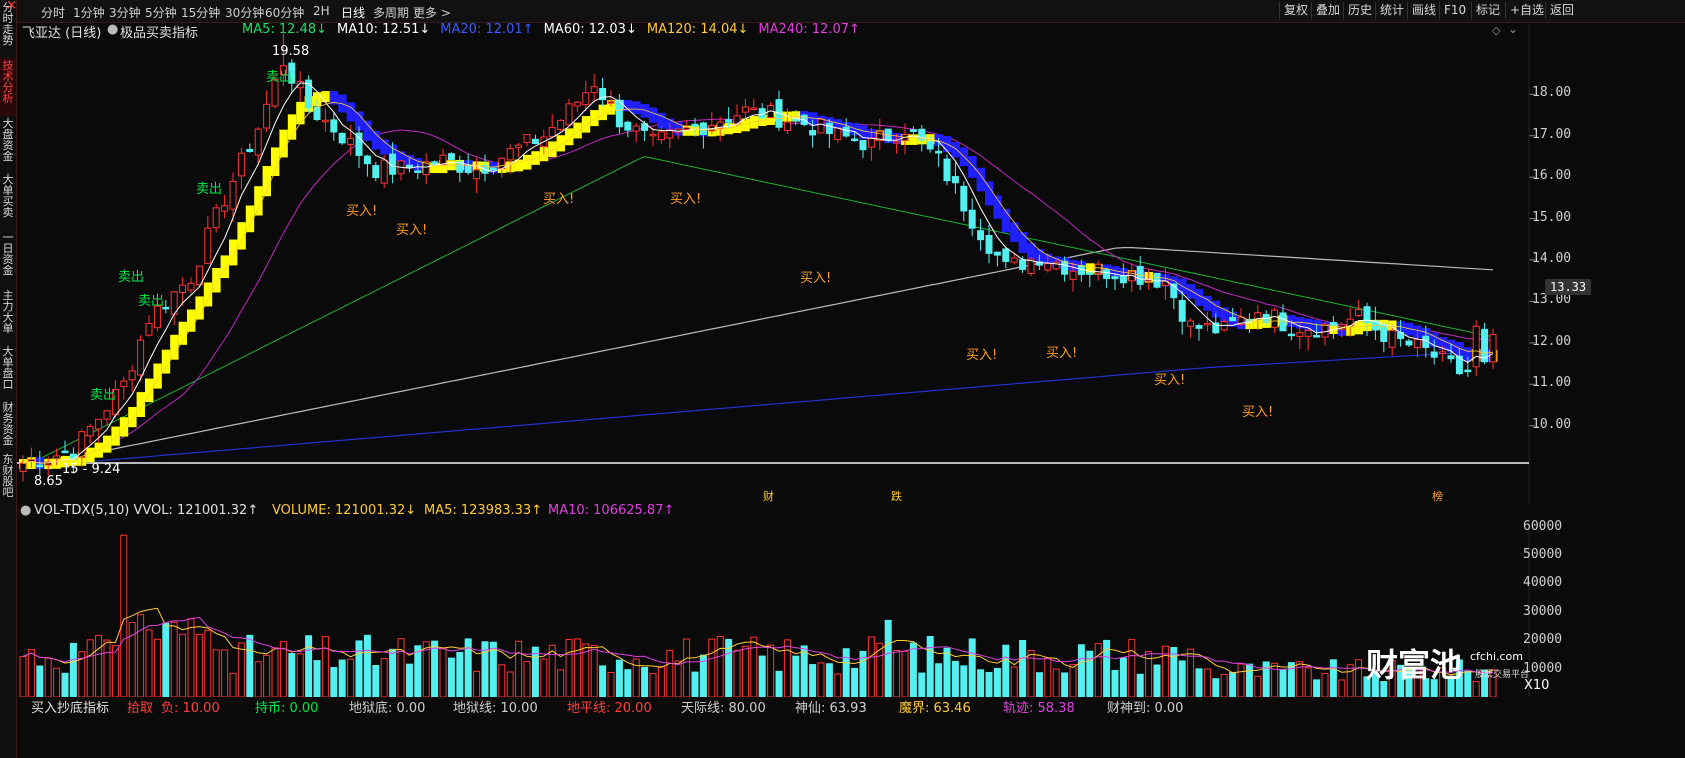  What do you see at coordinates (284, 12) in the screenshot?
I see `period-tab: 60分钟` at bounding box center [284, 12].